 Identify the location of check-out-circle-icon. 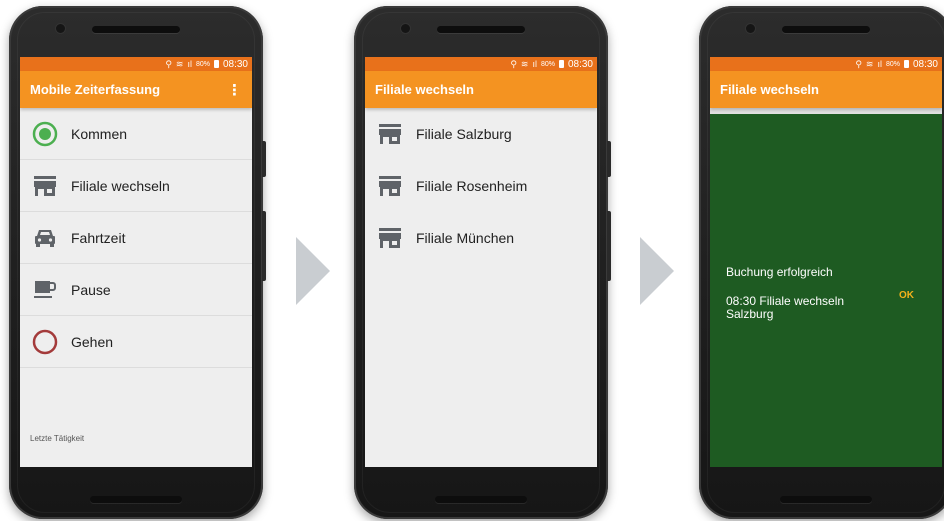
(45, 342).